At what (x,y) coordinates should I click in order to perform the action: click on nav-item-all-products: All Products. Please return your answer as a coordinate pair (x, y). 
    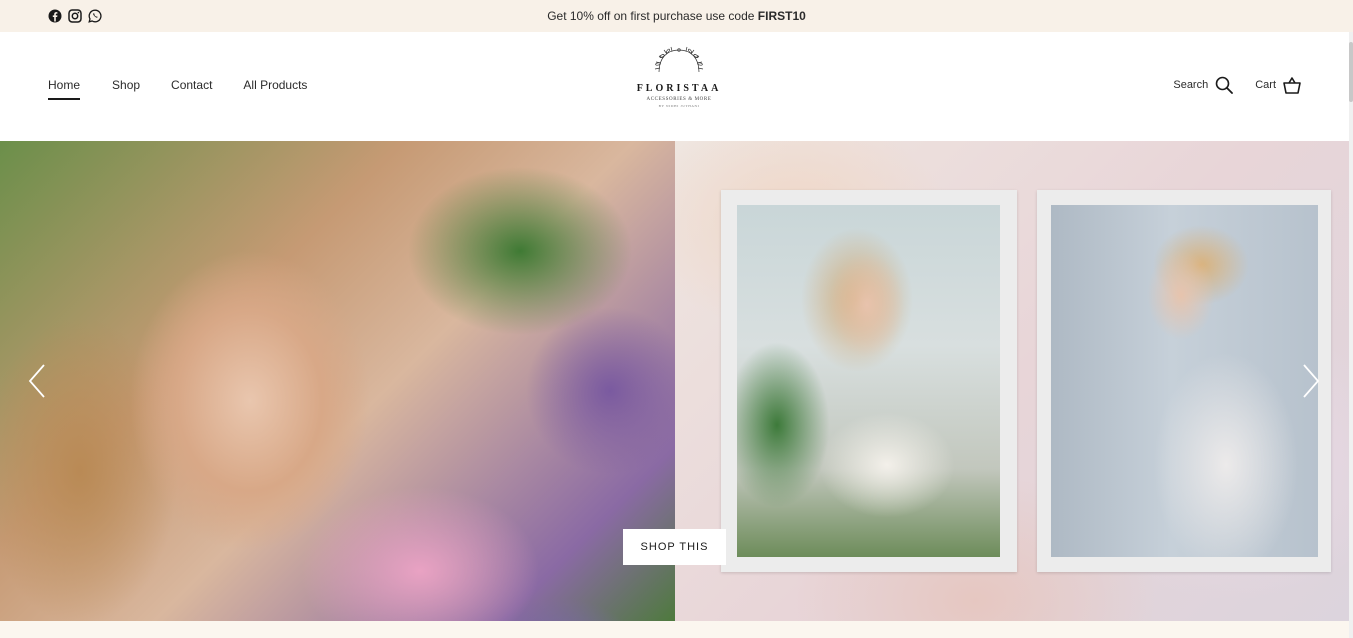
    Looking at the image, I should click on (275, 85).